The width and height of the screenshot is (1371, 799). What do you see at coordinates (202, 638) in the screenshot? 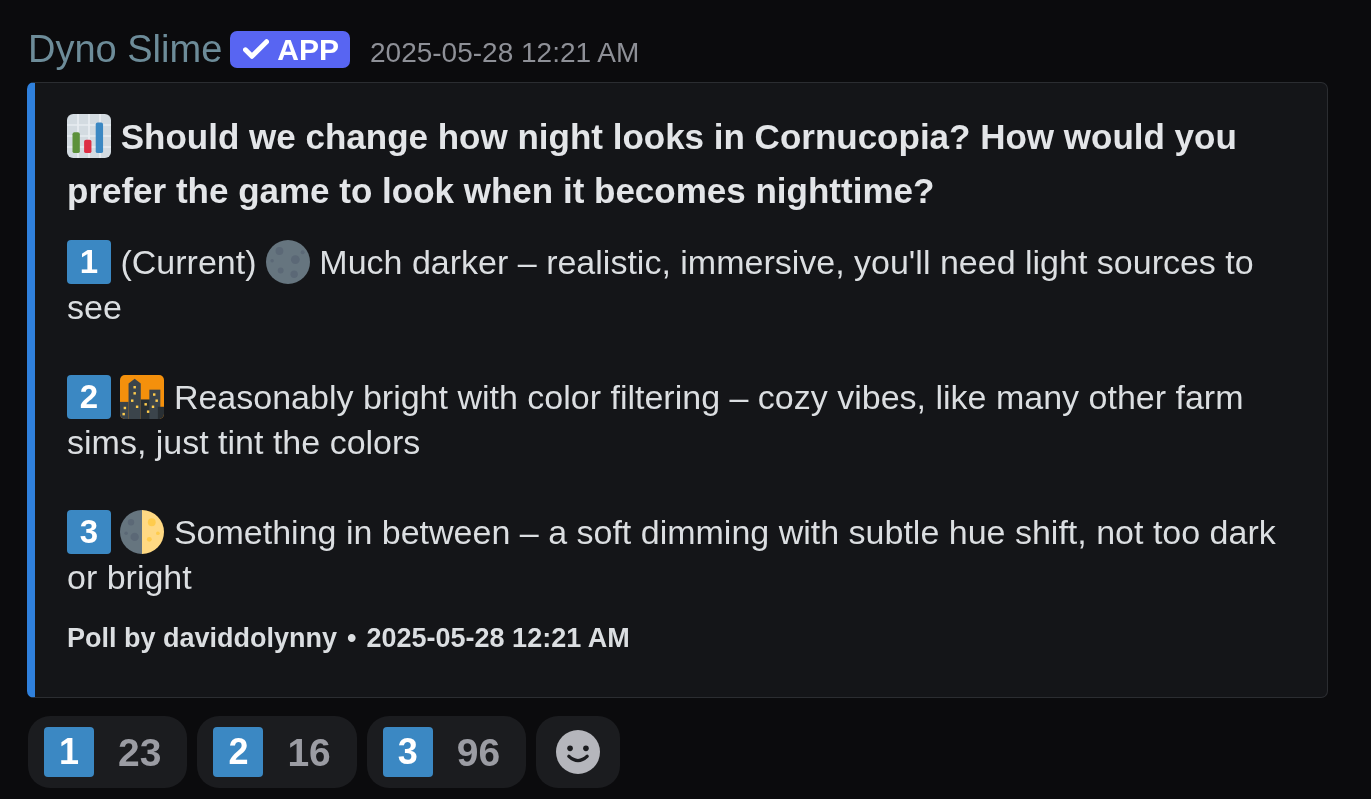
I see `poll-author: Poll by daviddolynny` at bounding box center [202, 638].